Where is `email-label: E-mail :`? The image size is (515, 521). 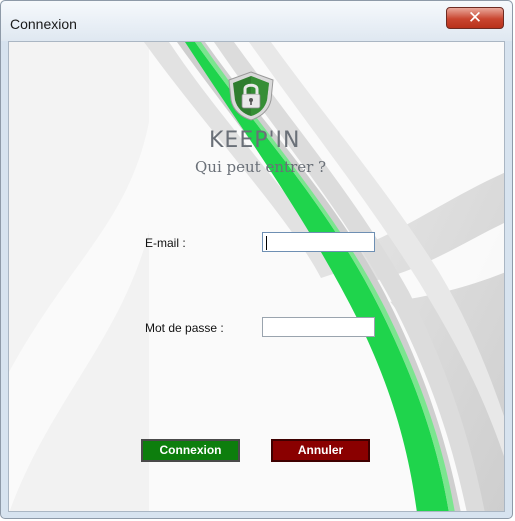 email-label: E-mail : is located at coordinates (165, 243).